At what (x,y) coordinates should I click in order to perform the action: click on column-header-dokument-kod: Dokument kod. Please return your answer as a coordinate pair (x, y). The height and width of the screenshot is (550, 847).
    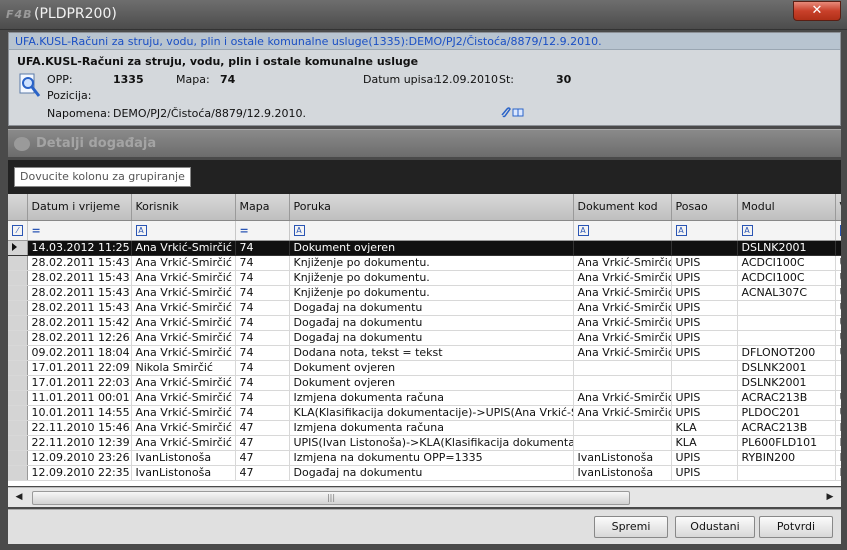
    Looking at the image, I should click on (622, 207).